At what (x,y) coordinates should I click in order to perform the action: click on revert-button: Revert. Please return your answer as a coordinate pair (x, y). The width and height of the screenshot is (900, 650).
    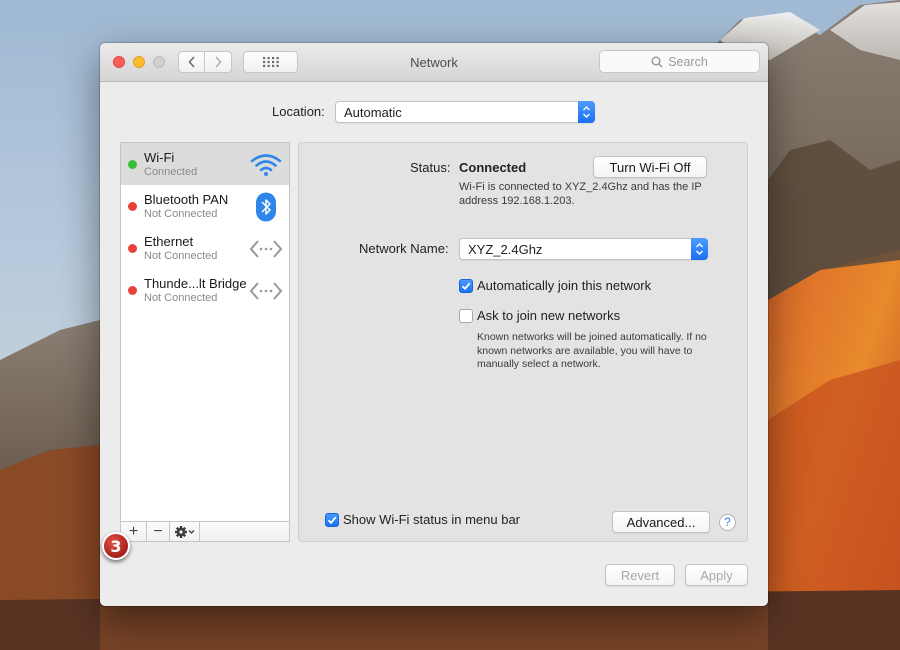
    Looking at the image, I should click on (640, 575).